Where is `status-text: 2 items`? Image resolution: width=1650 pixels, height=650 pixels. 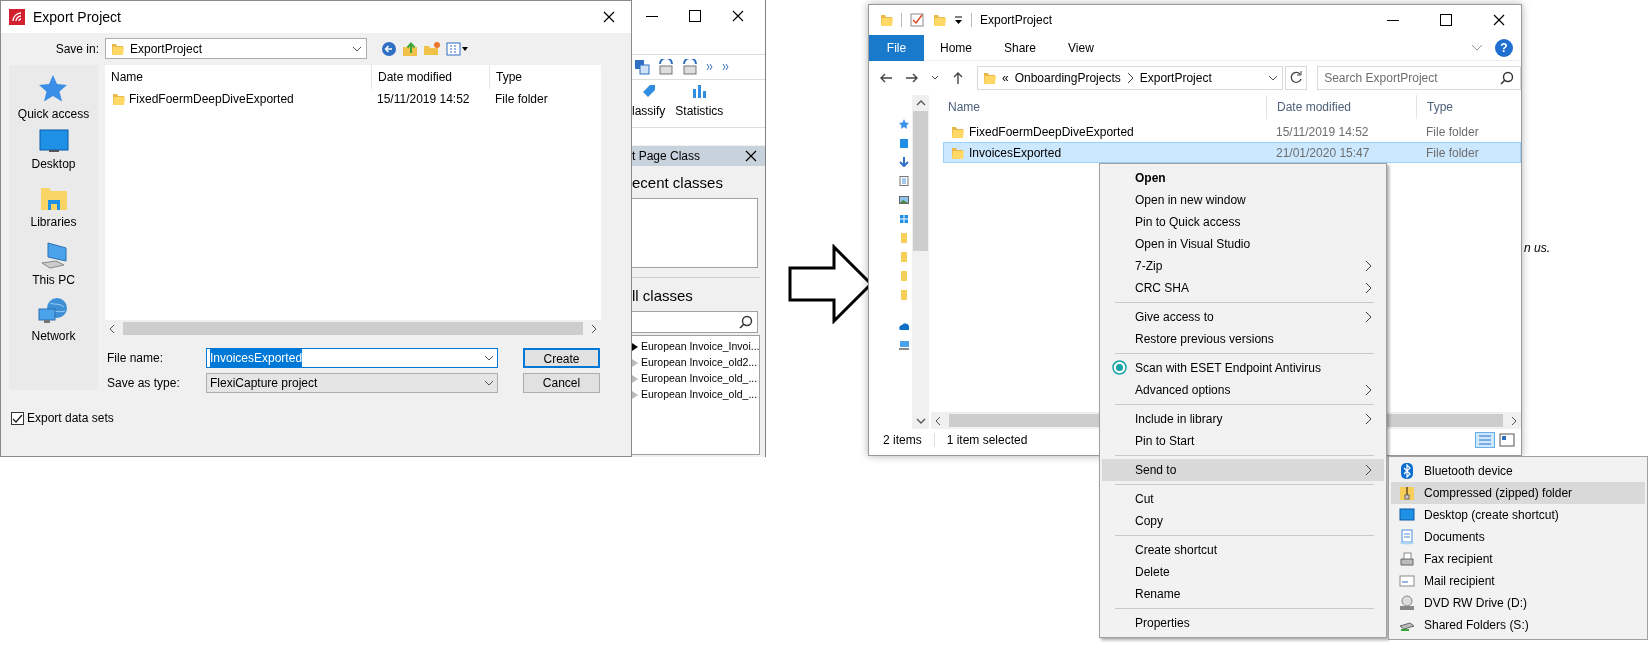 status-text: 2 items is located at coordinates (902, 440).